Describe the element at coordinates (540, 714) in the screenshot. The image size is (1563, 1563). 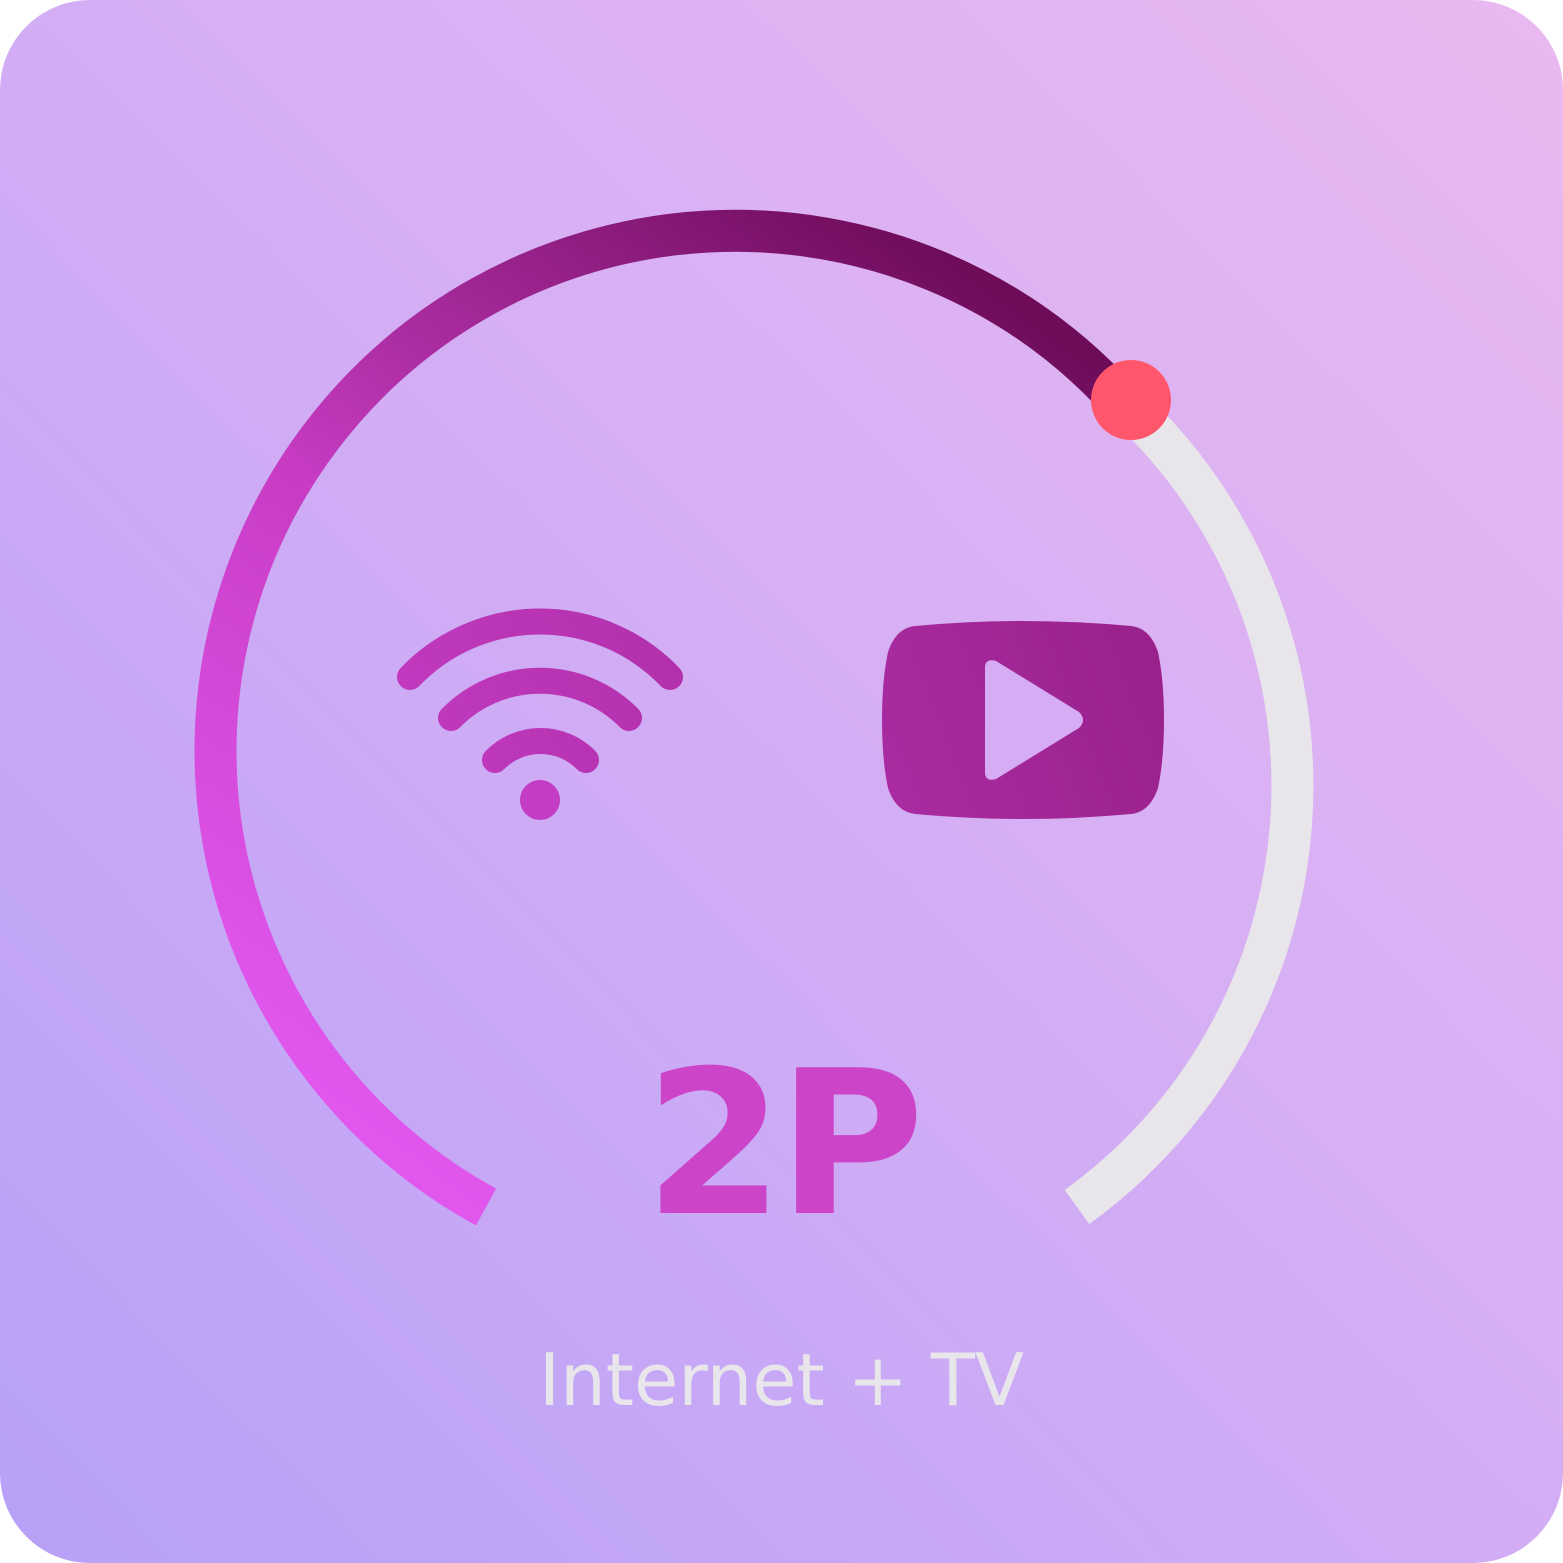
I see `wifi-icon` at that location.